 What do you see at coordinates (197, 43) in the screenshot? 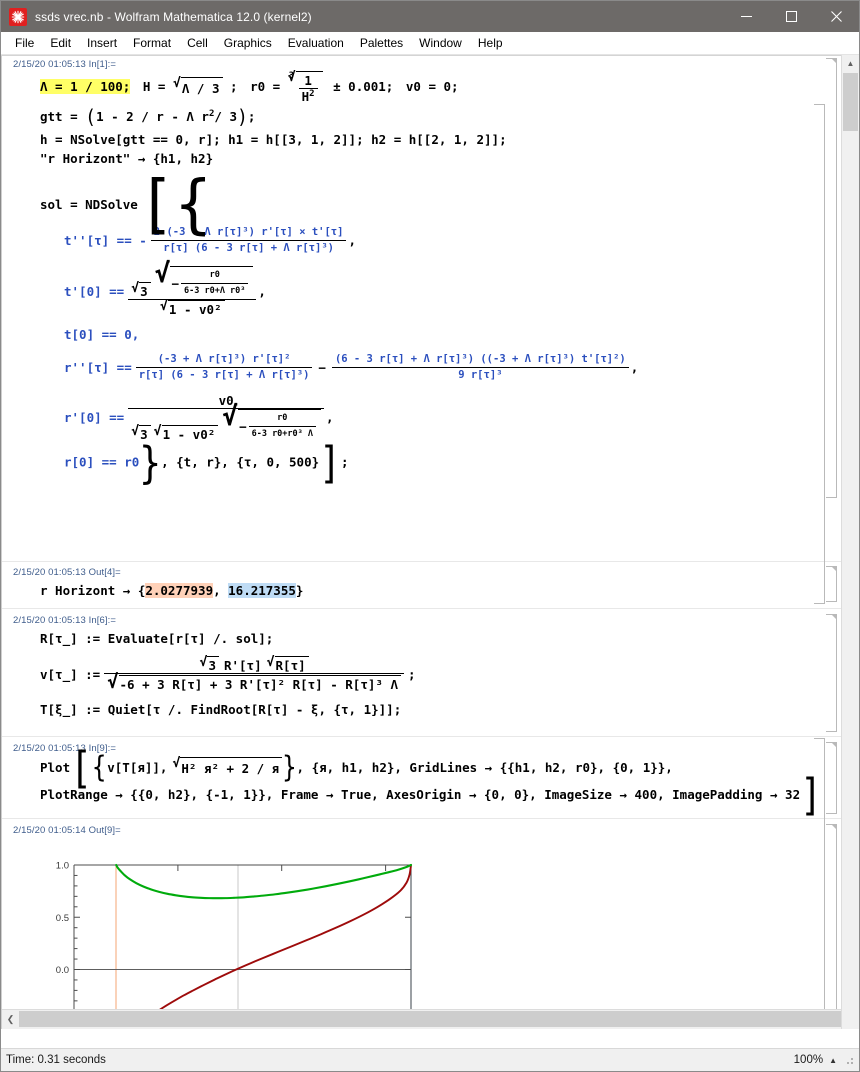
I see `menu-cell: Cell` at bounding box center [197, 43].